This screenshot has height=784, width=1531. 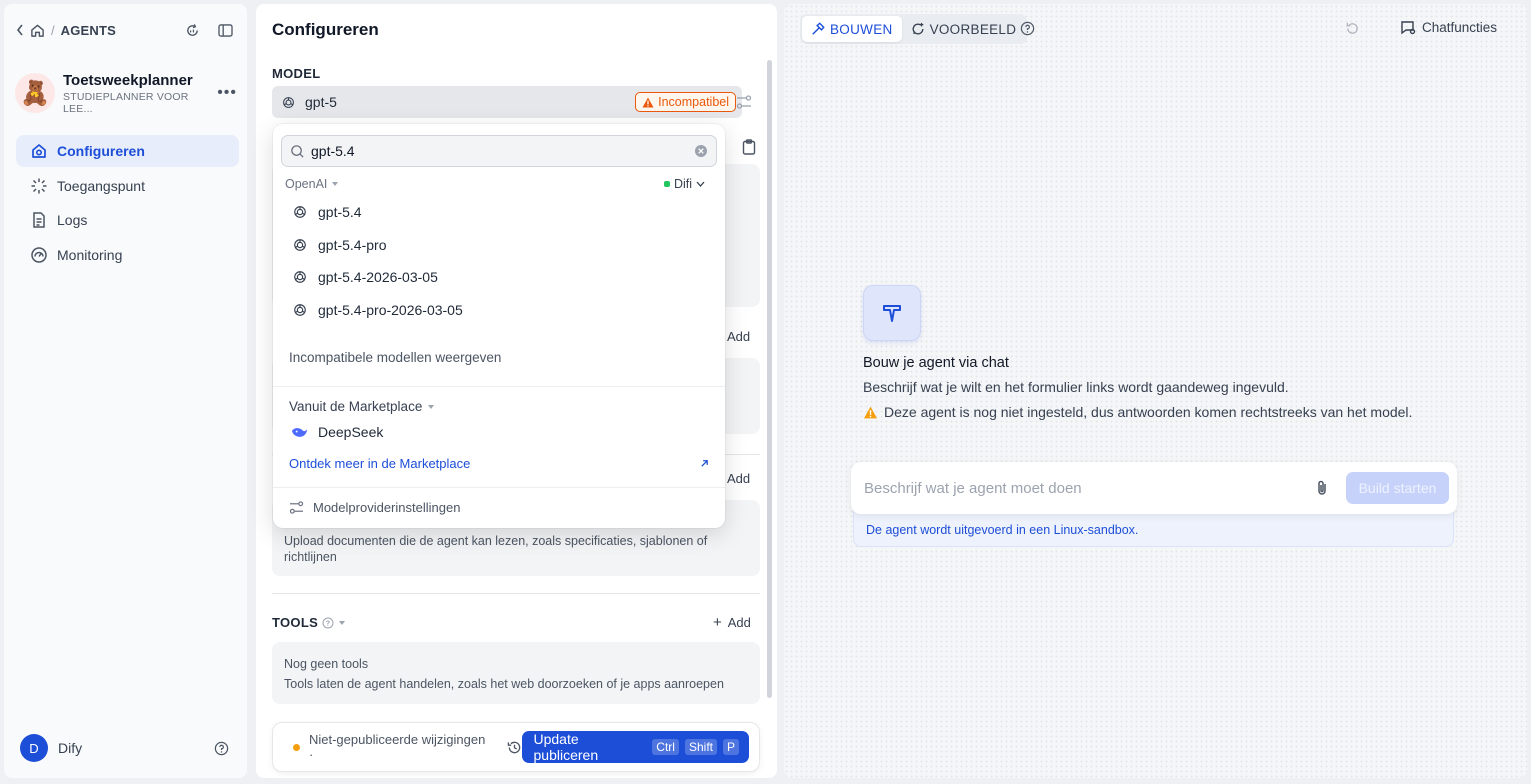 I want to click on sidebar-item-logs: Logs, so click(x=127, y=220).